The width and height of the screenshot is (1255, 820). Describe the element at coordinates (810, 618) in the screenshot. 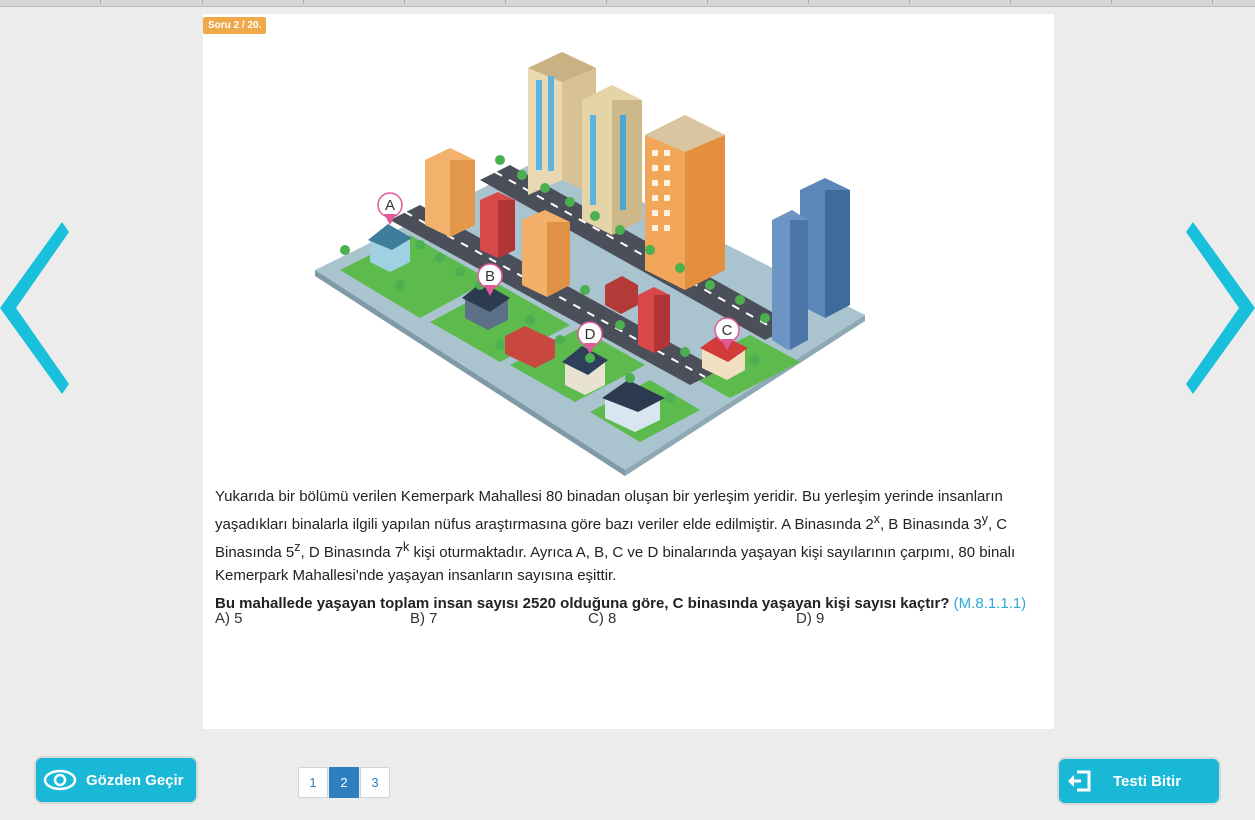

I see `option-d: D) 9` at that location.